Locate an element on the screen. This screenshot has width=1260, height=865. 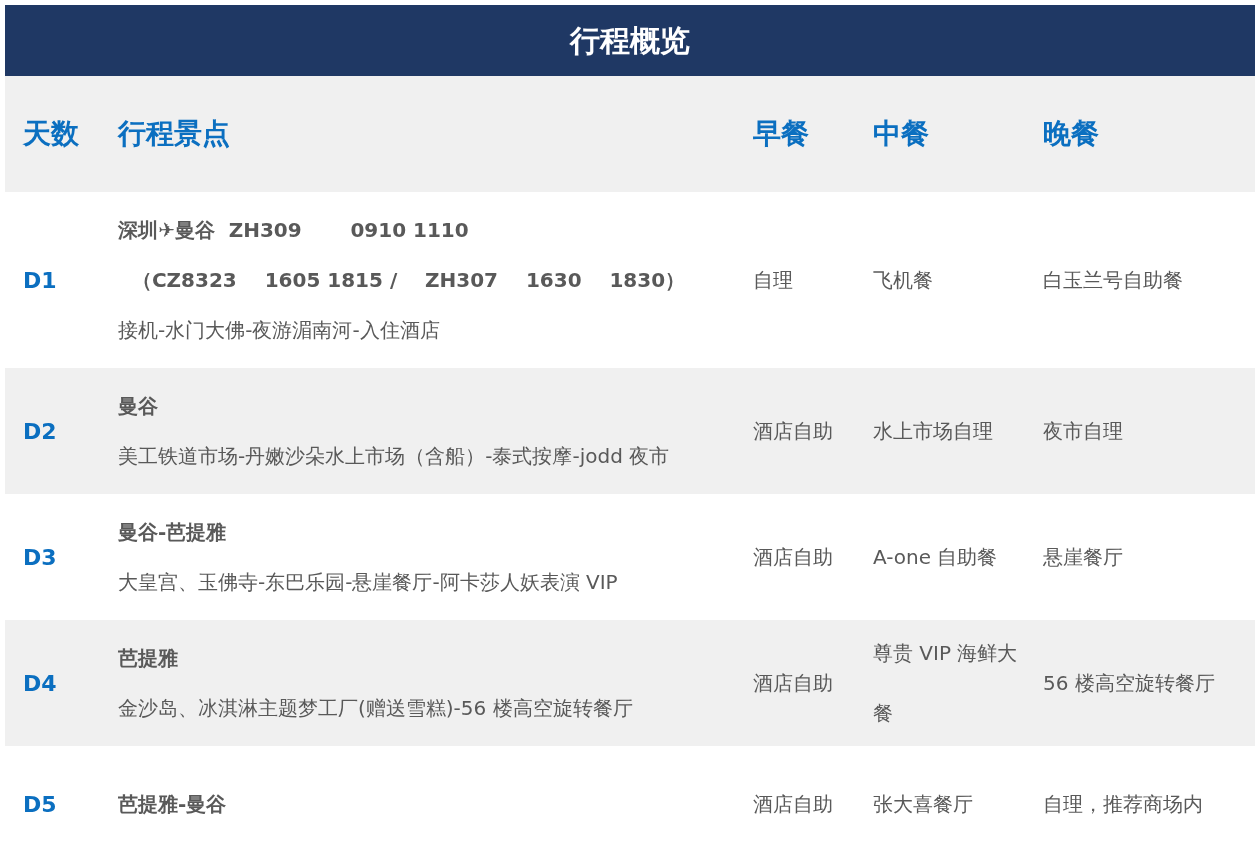
itinerary-text: （CZ8323 1605 1815 / ZH307 1630 1830） is located at coordinates (408, 280).